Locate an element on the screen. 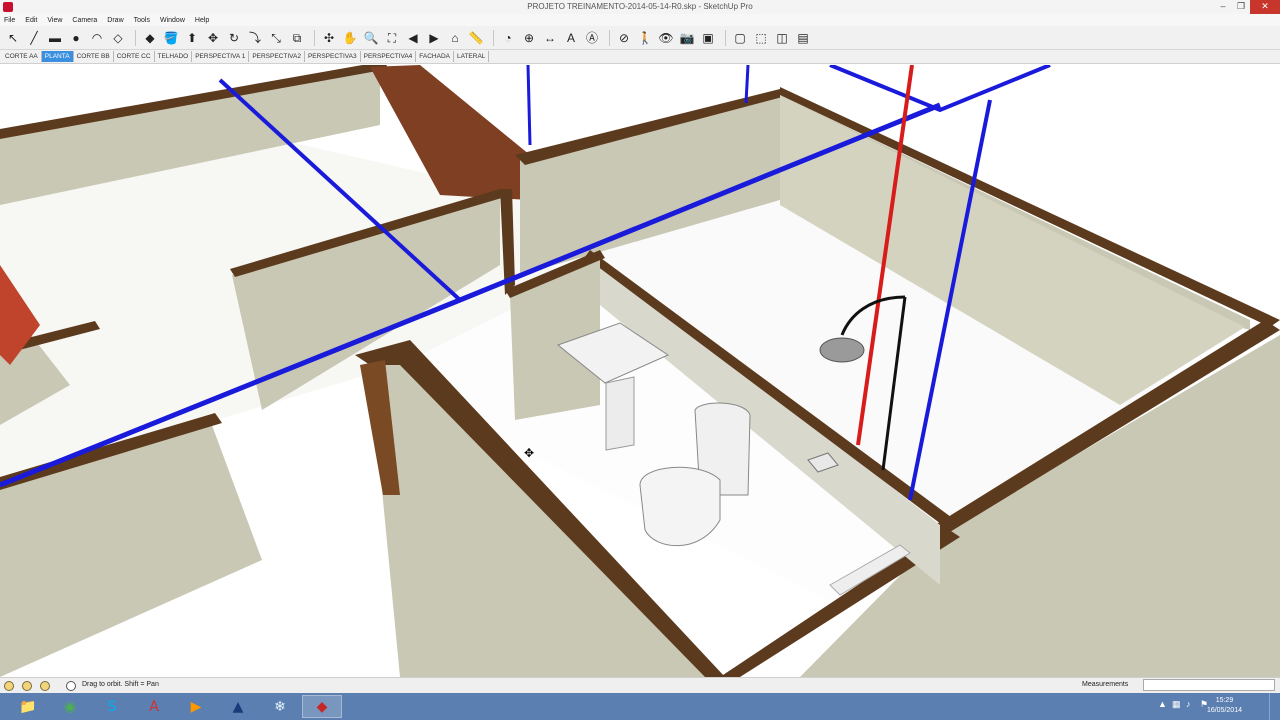 The image size is (1280, 720). system-clock: 15:29 16/05/2014 is located at coordinates (1224, 706).